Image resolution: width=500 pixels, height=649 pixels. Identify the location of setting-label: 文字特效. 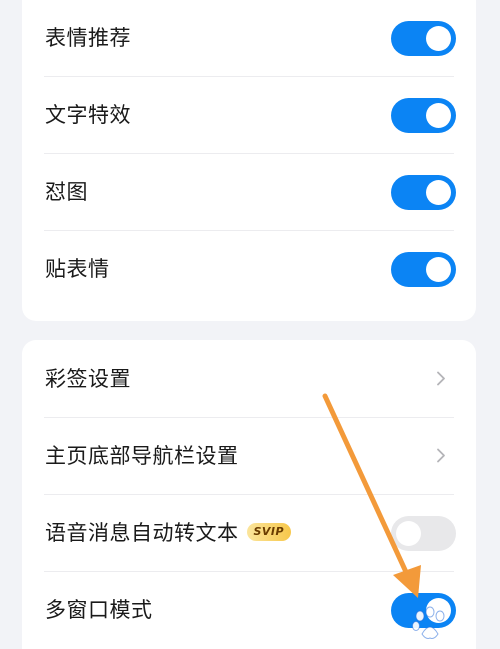
(88, 115).